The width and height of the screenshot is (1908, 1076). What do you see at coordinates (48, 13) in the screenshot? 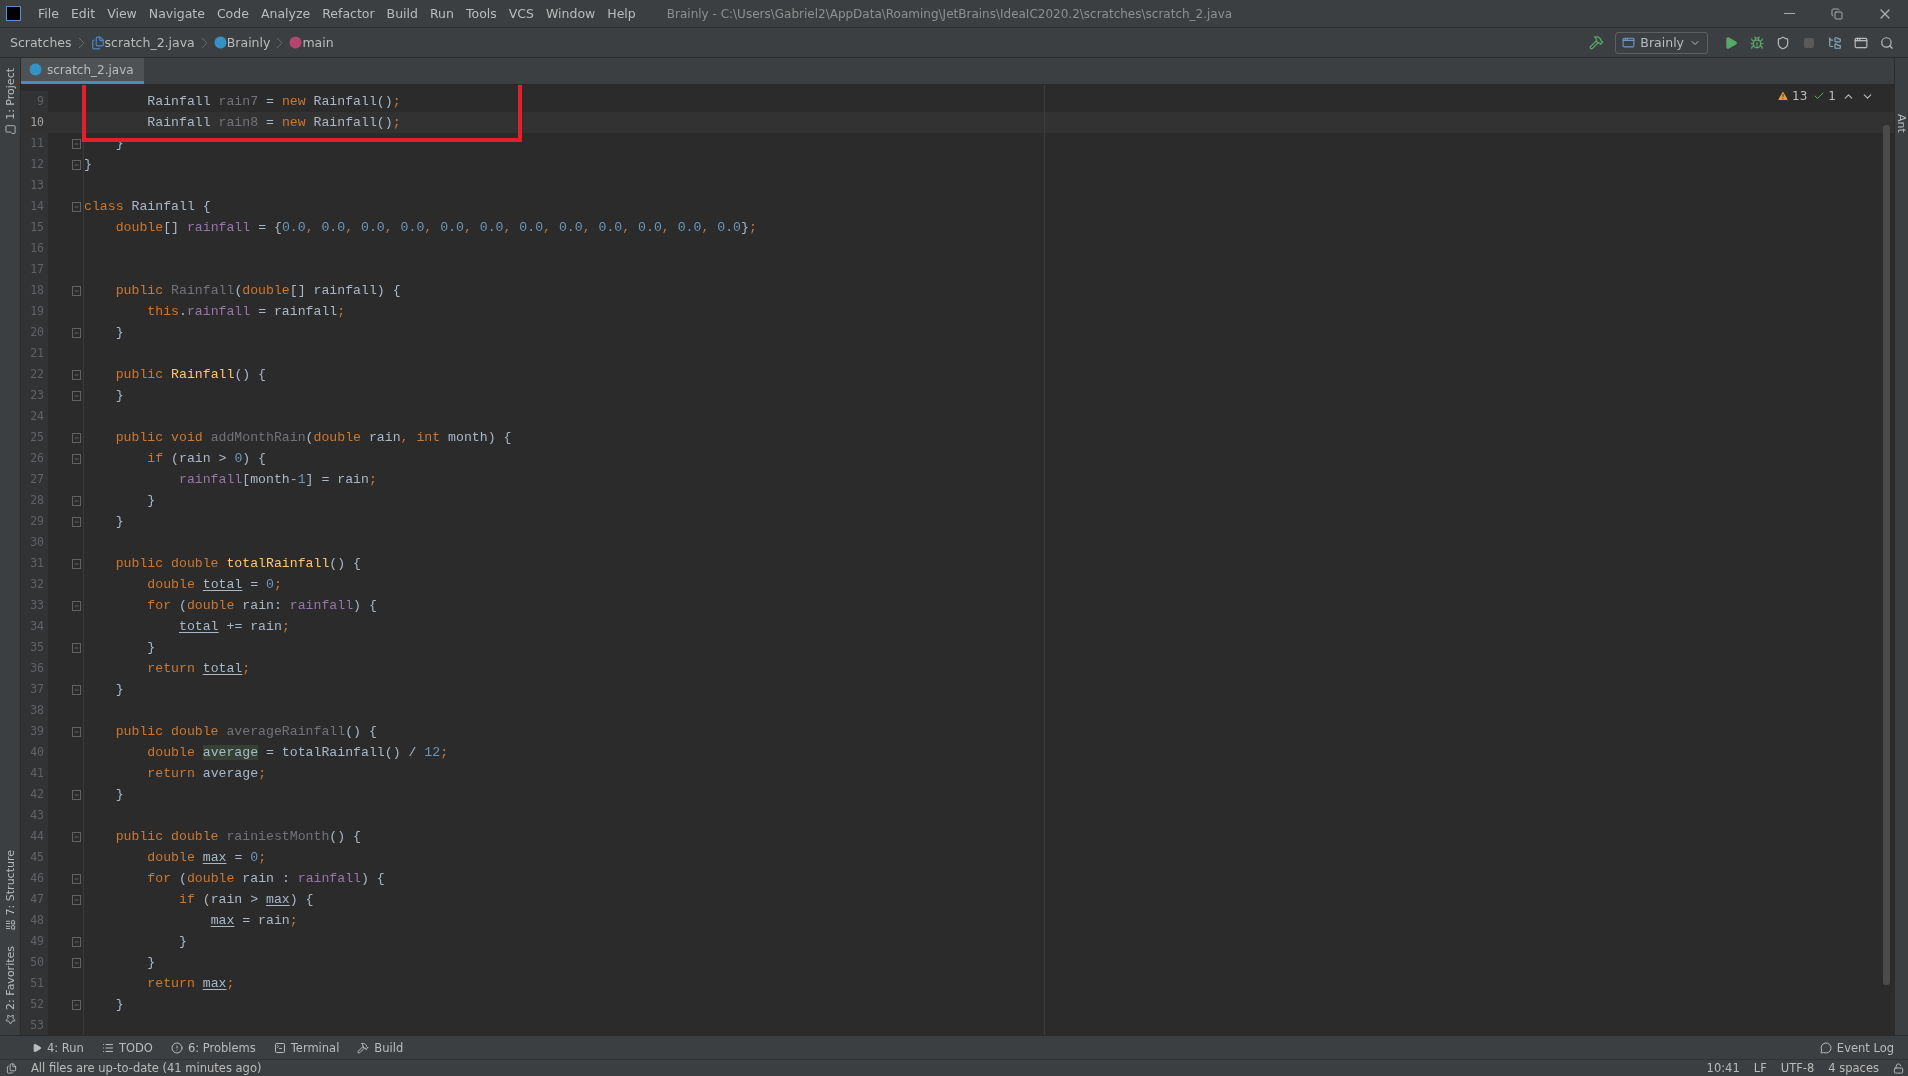
I see `menu-item: File` at bounding box center [48, 13].